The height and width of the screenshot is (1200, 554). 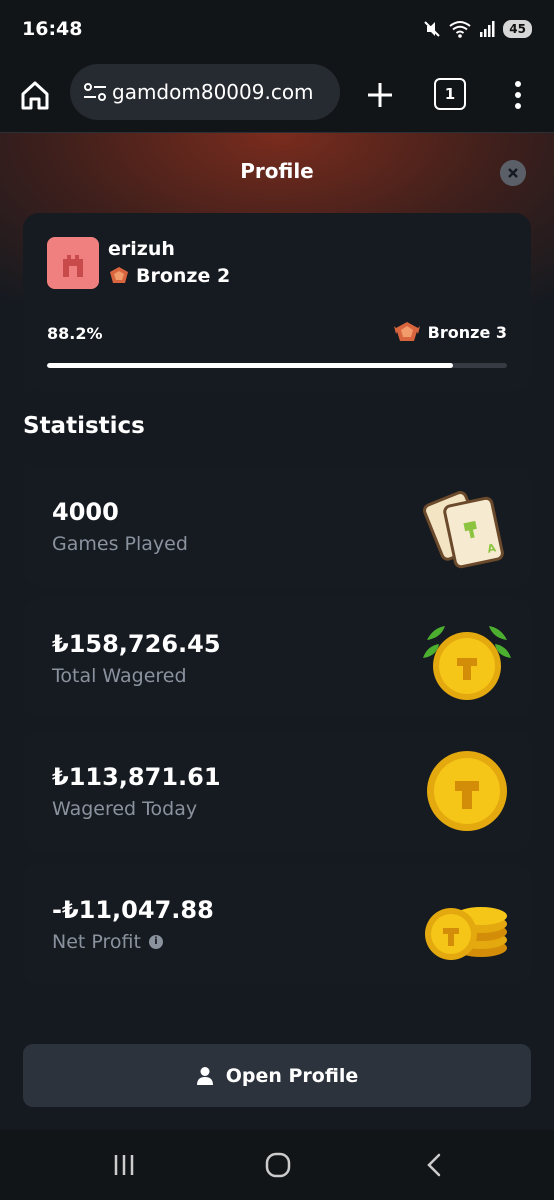 What do you see at coordinates (85, 512) in the screenshot?
I see `stat-value: 4000` at bounding box center [85, 512].